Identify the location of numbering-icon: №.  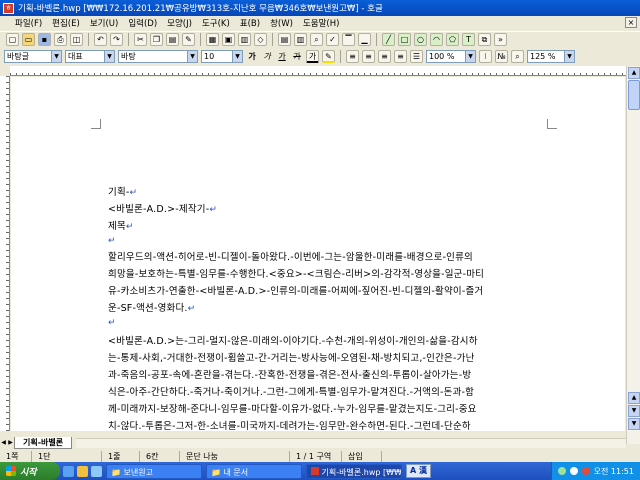
(501, 56).